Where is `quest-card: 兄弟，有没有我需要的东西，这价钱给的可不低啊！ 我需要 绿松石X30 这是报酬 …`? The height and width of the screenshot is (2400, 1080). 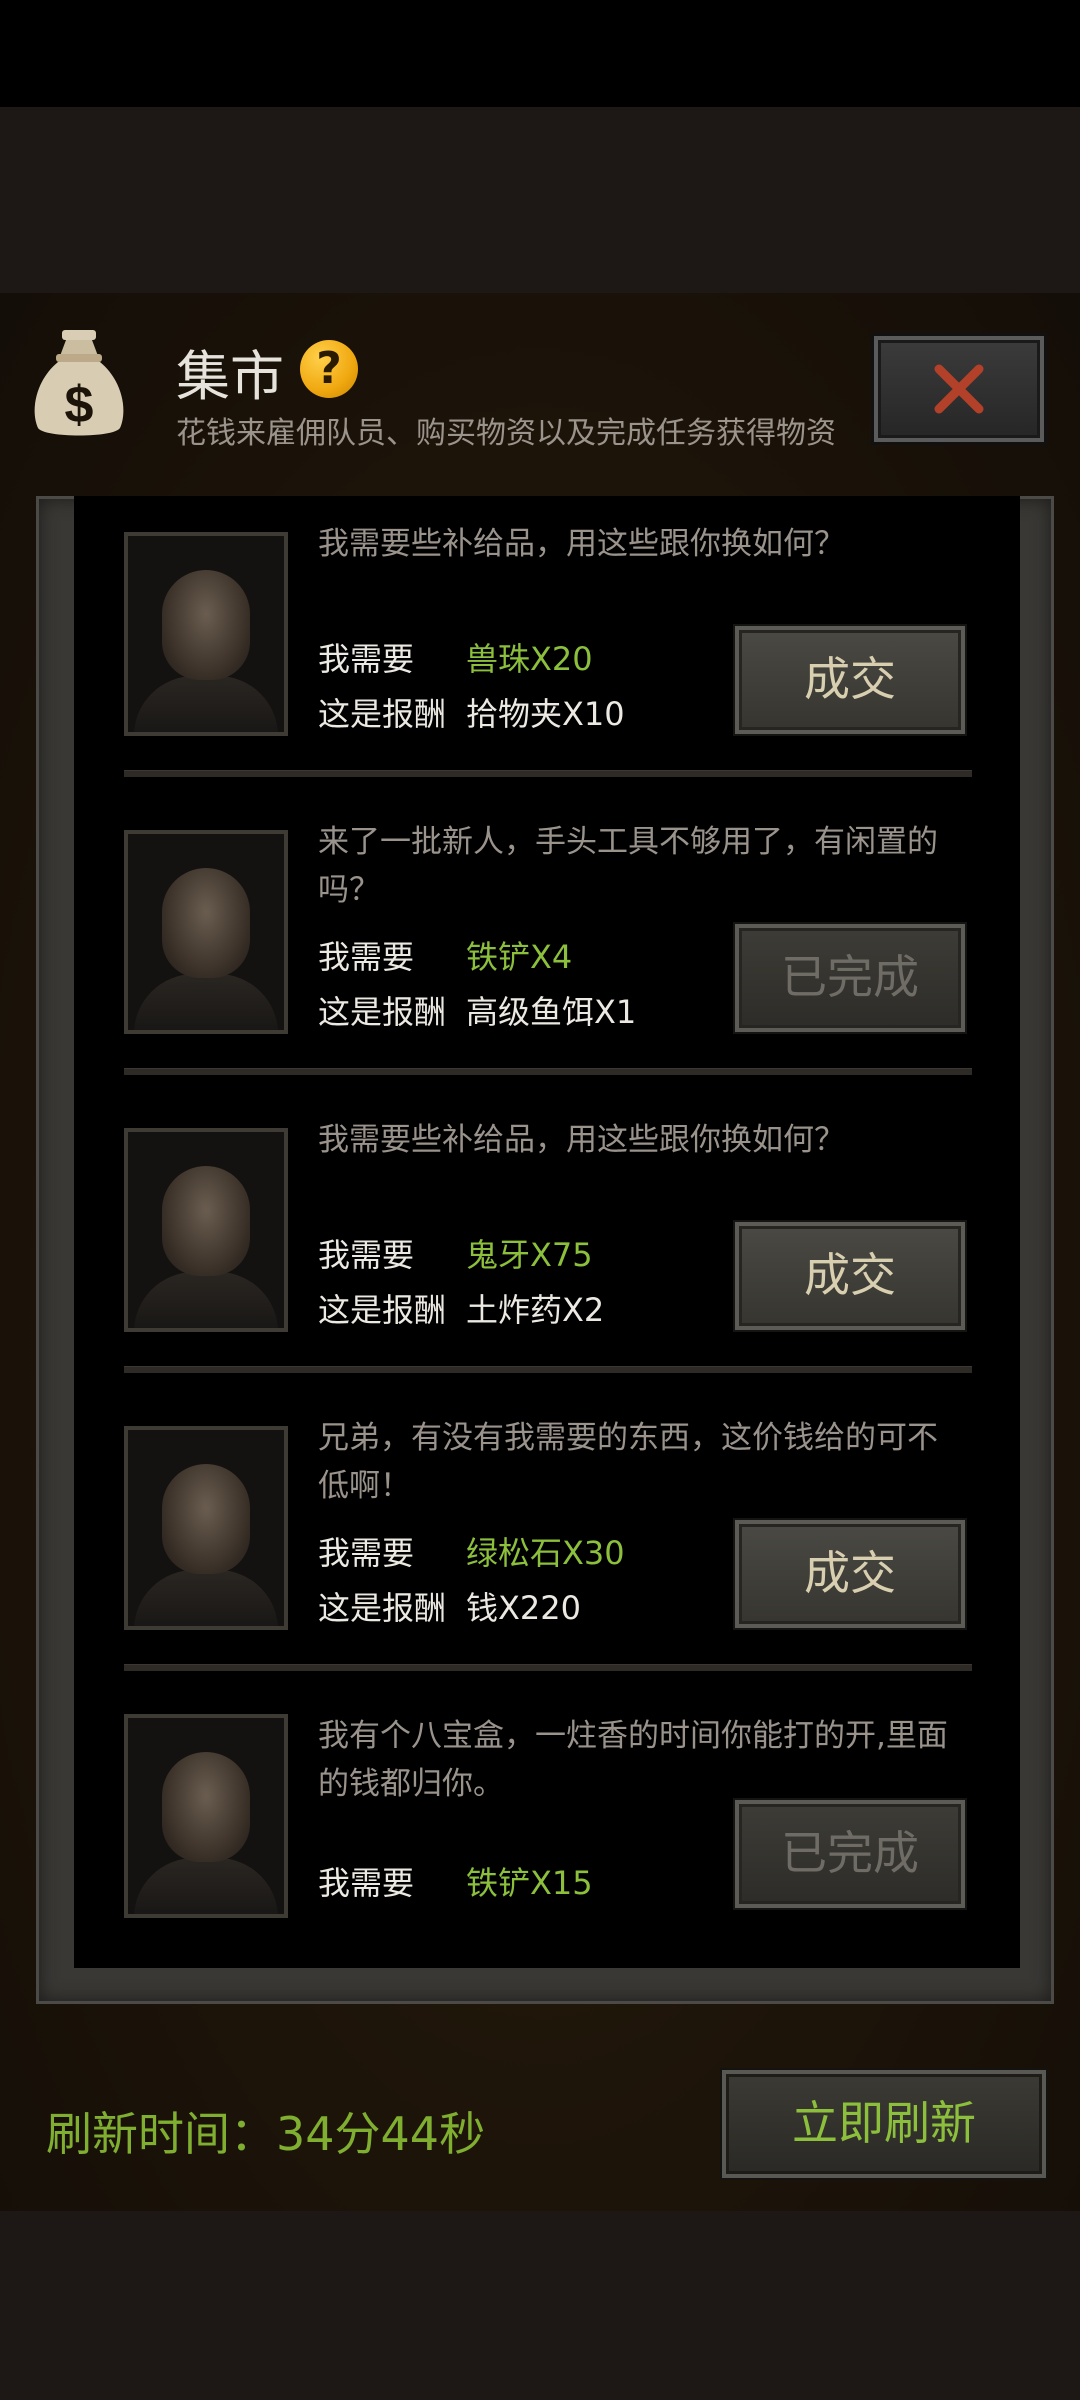 quest-card: 兄弟，有没有我需要的东西，这价钱给的可不低啊！ 我需要 绿松石X30 这是报酬 … is located at coordinates (547, 1539).